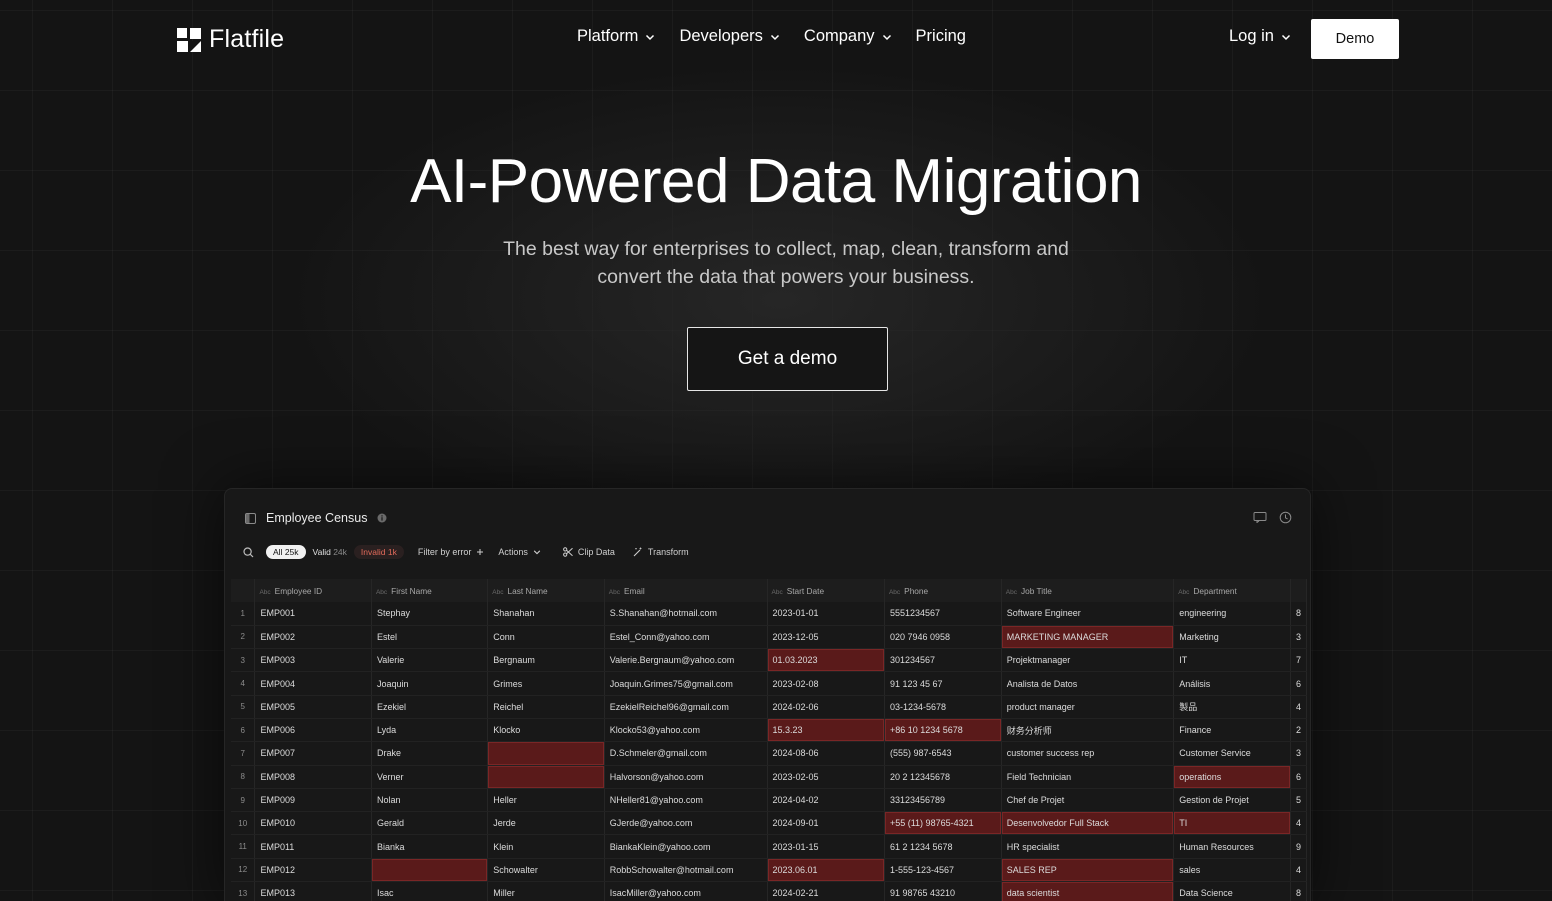 The width and height of the screenshot is (1552, 901). Describe the element at coordinates (519, 552) in the screenshot. I see `actions-dropdown: Actions` at that location.